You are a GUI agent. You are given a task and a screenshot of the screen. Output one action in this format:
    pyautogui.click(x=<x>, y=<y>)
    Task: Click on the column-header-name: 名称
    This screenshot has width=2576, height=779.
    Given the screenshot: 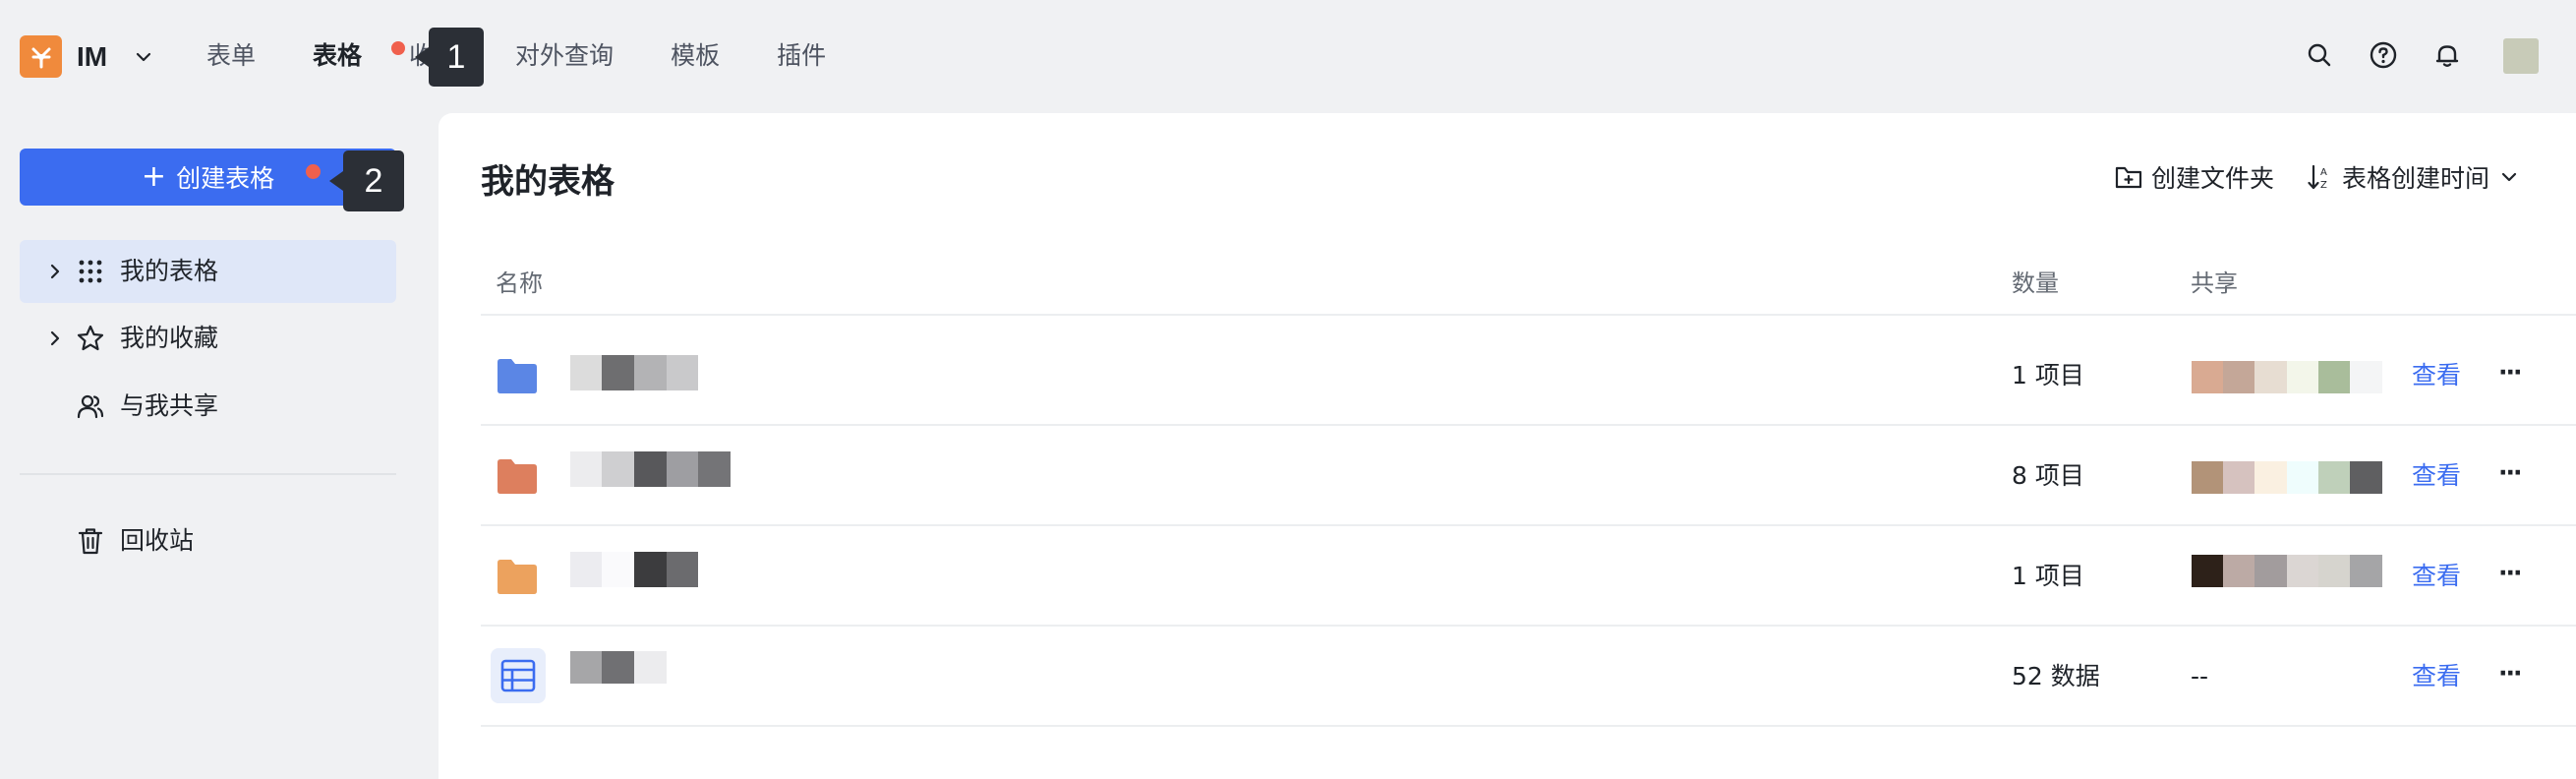 What is the action you would take?
    pyautogui.click(x=519, y=283)
    